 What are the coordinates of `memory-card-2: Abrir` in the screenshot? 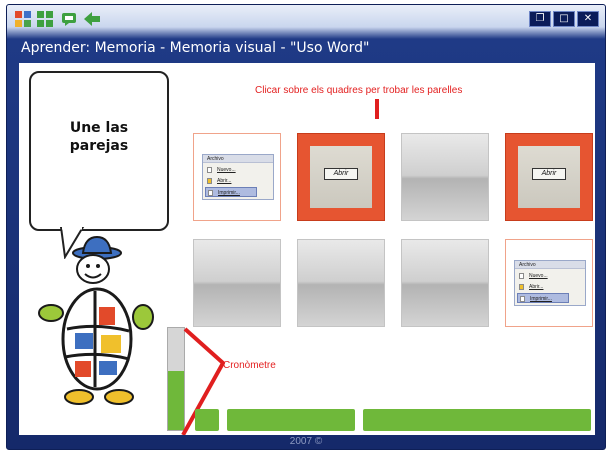 It's located at (341, 177).